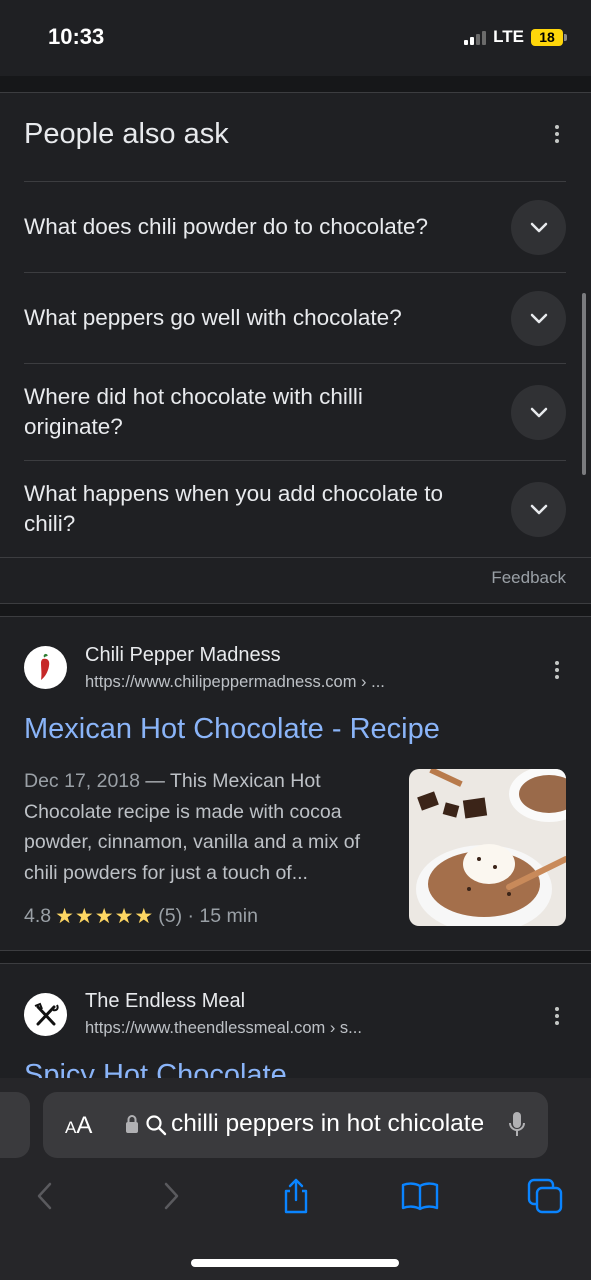  I want to click on status-bar: 10:33 LTE 18, so click(295, 38).